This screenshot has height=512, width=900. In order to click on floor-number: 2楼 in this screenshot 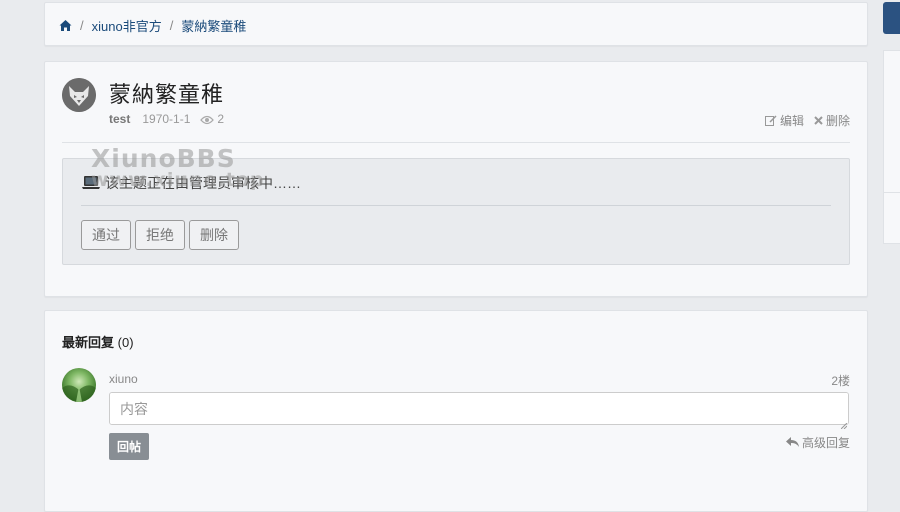, I will do `click(840, 381)`.